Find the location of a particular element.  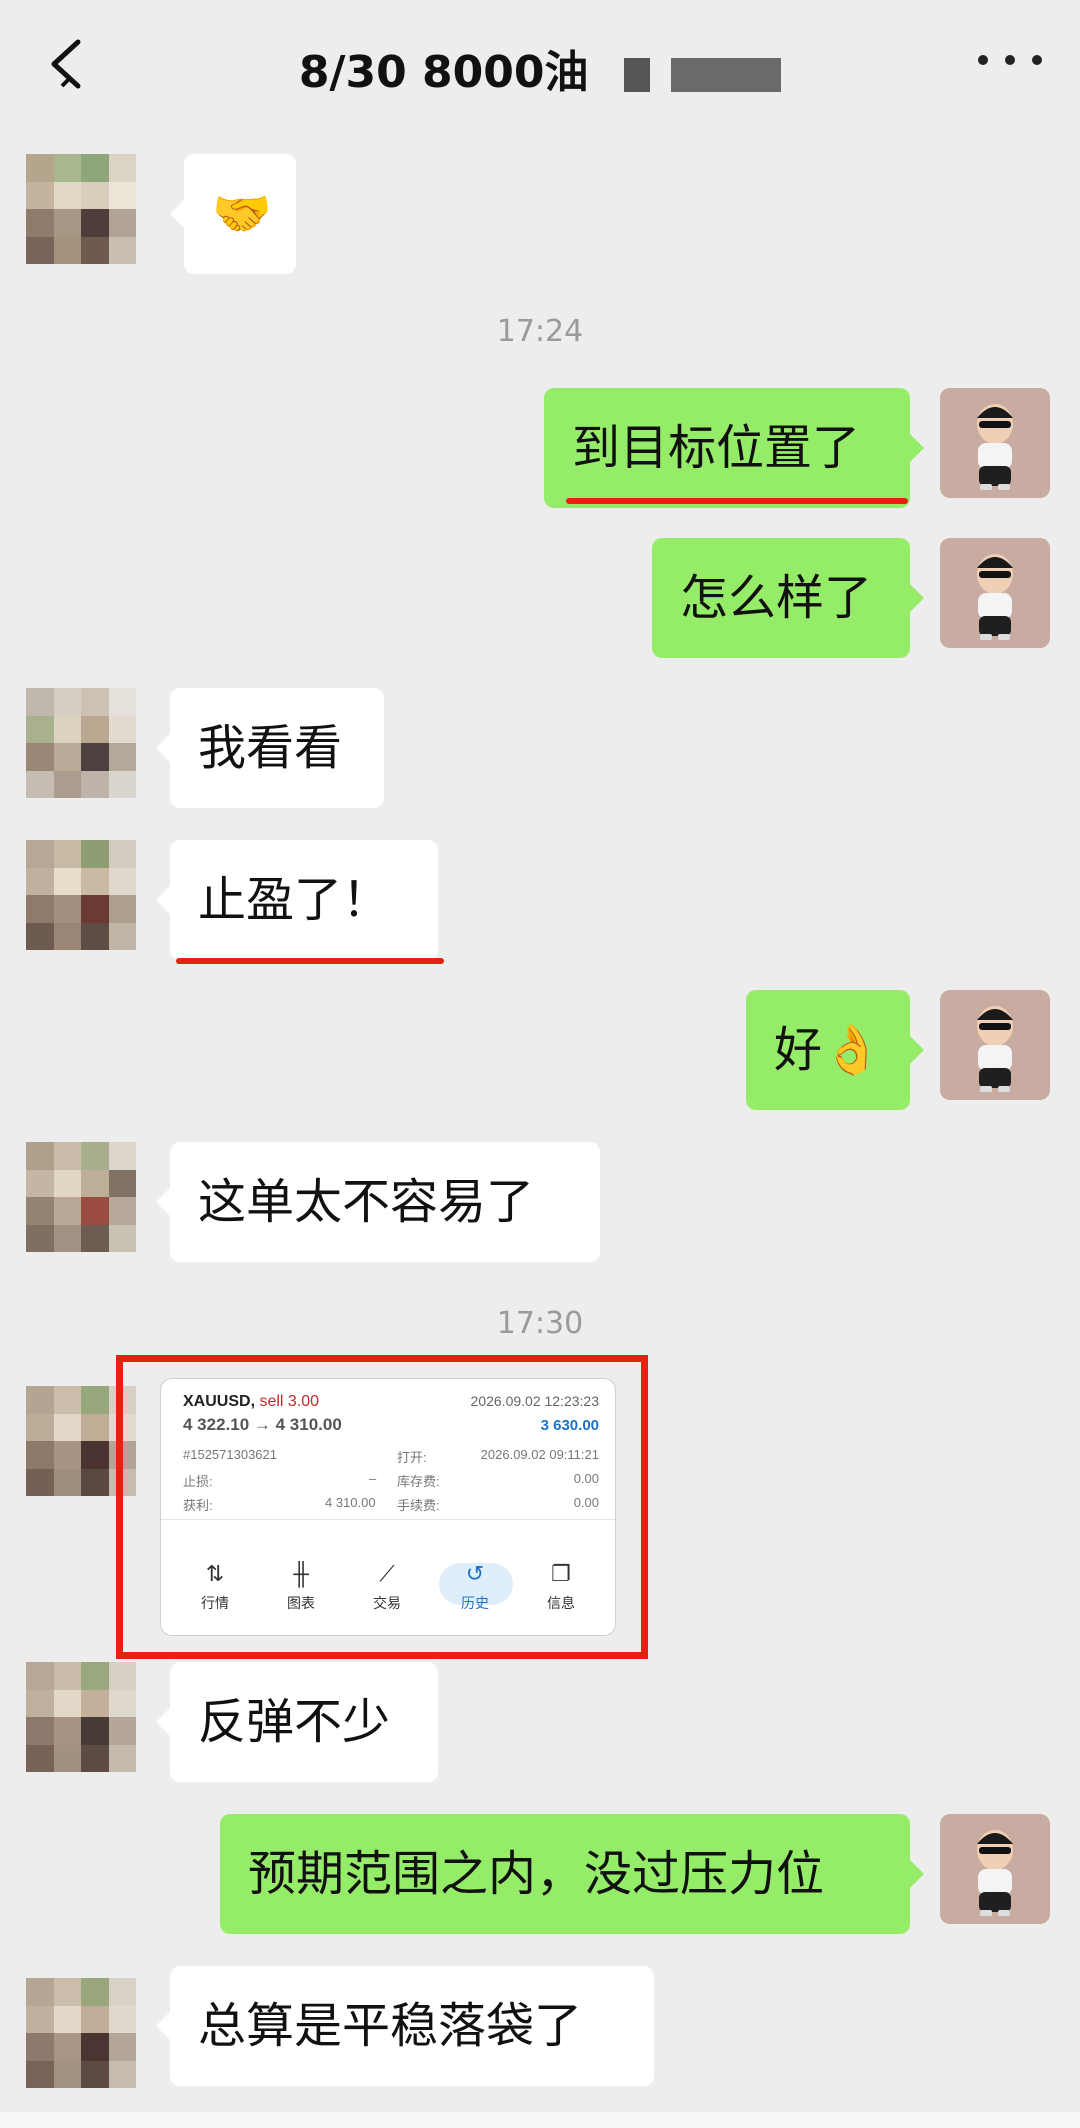

message-bubble: 止盈了！ is located at coordinates (297, 900).